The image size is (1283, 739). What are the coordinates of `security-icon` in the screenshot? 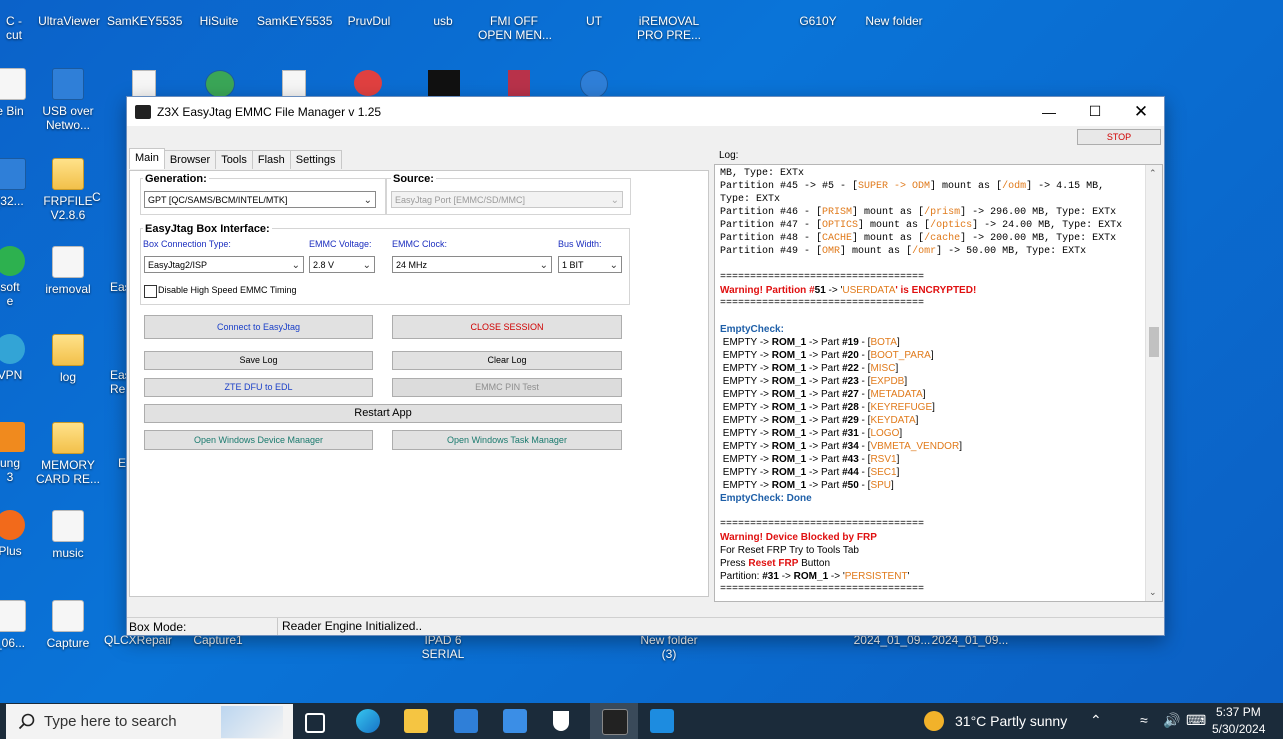 It's located at (561, 721).